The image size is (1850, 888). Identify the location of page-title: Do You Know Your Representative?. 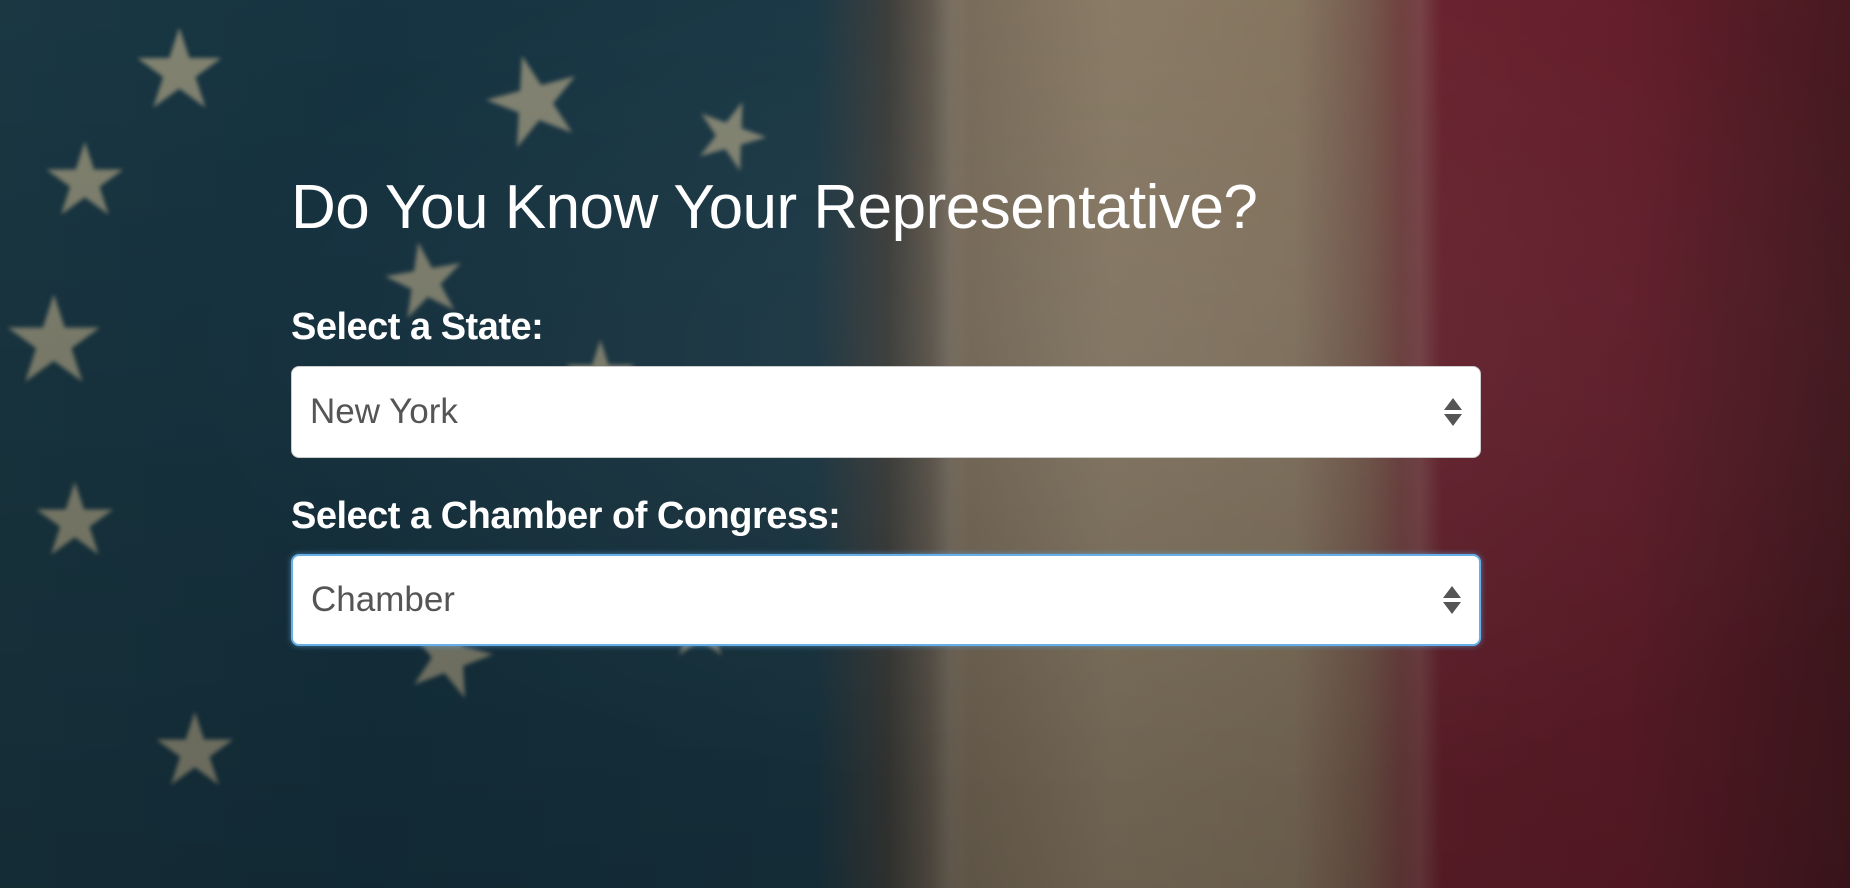
(774, 207).